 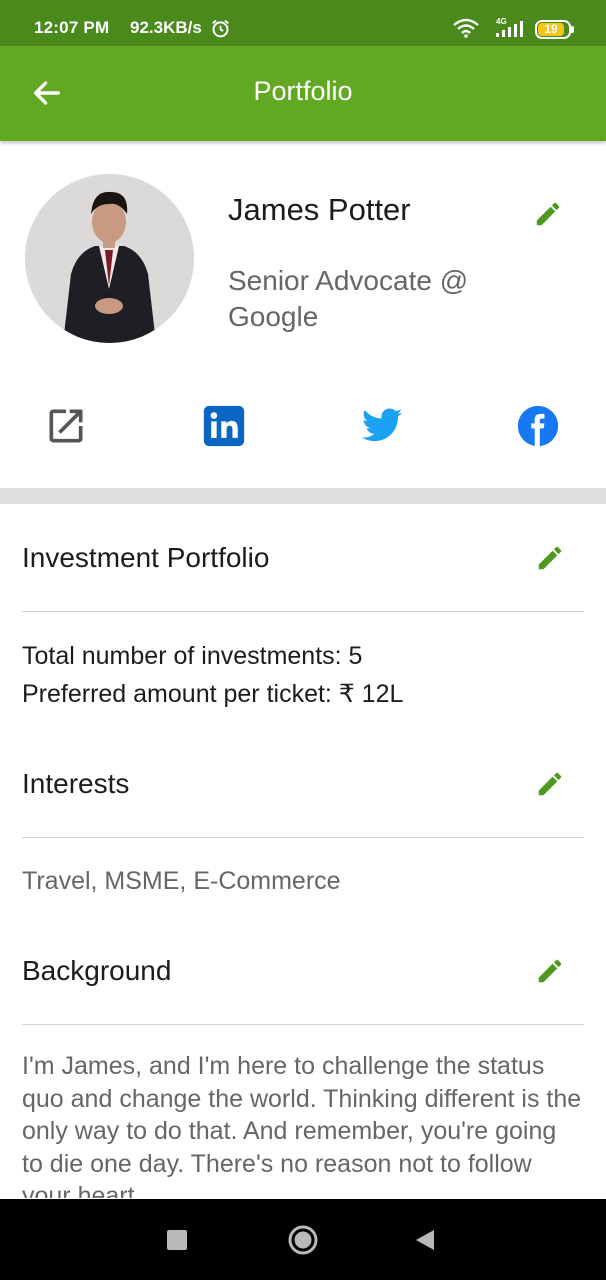 I want to click on edit-interests-icon, so click(x=550, y=784).